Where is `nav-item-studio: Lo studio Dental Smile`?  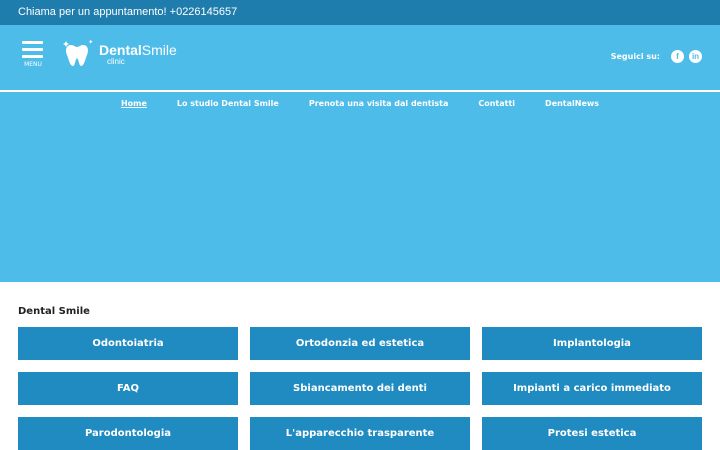
nav-item-studio: Lo studio Dental Smile is located at coordinates (228, 103).